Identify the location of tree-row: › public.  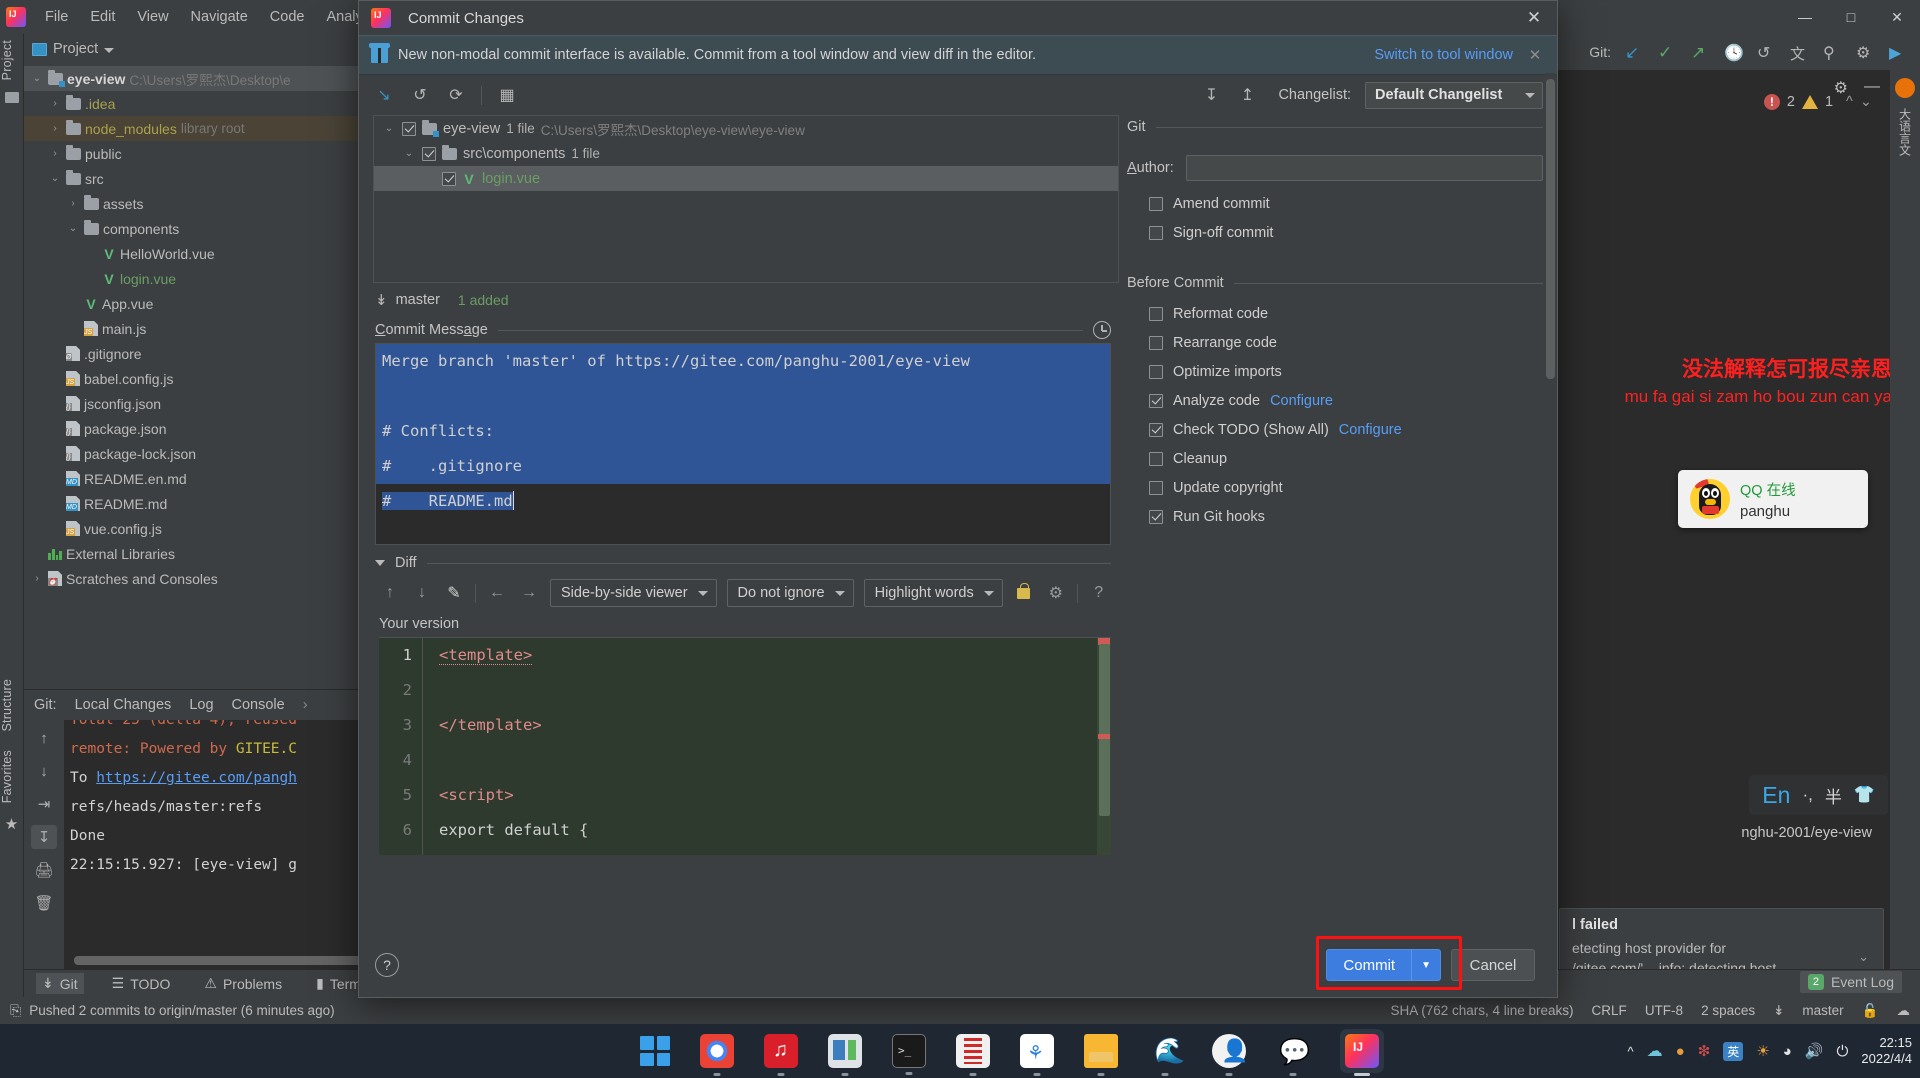
(197, 153).